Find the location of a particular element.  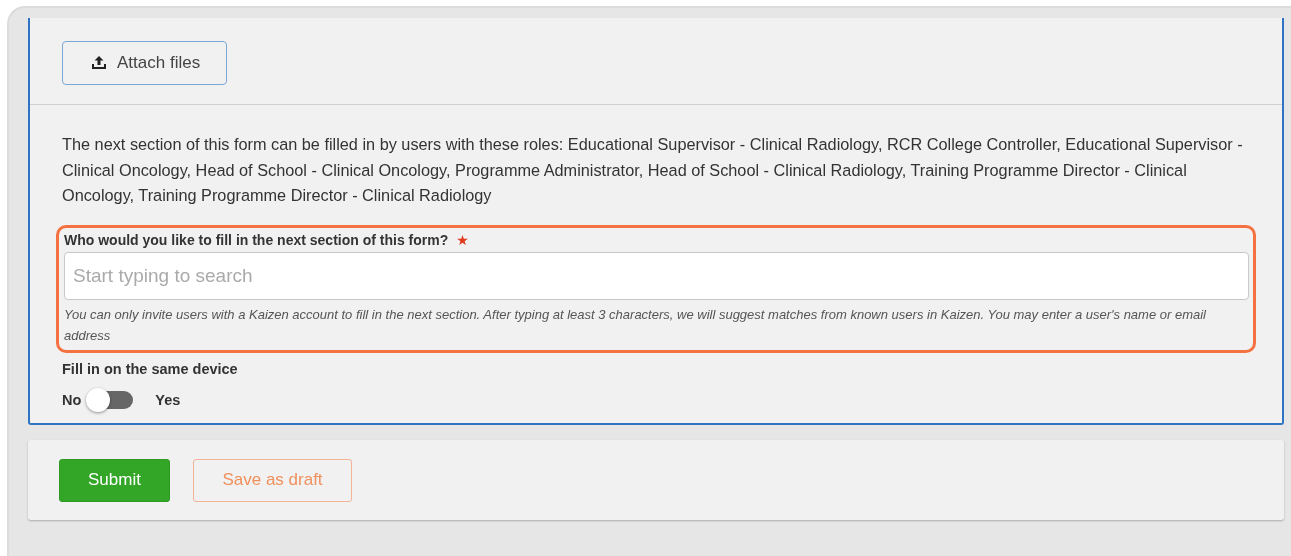

toggle-label: Fill in on the same device is located at coordinates (150, 368).